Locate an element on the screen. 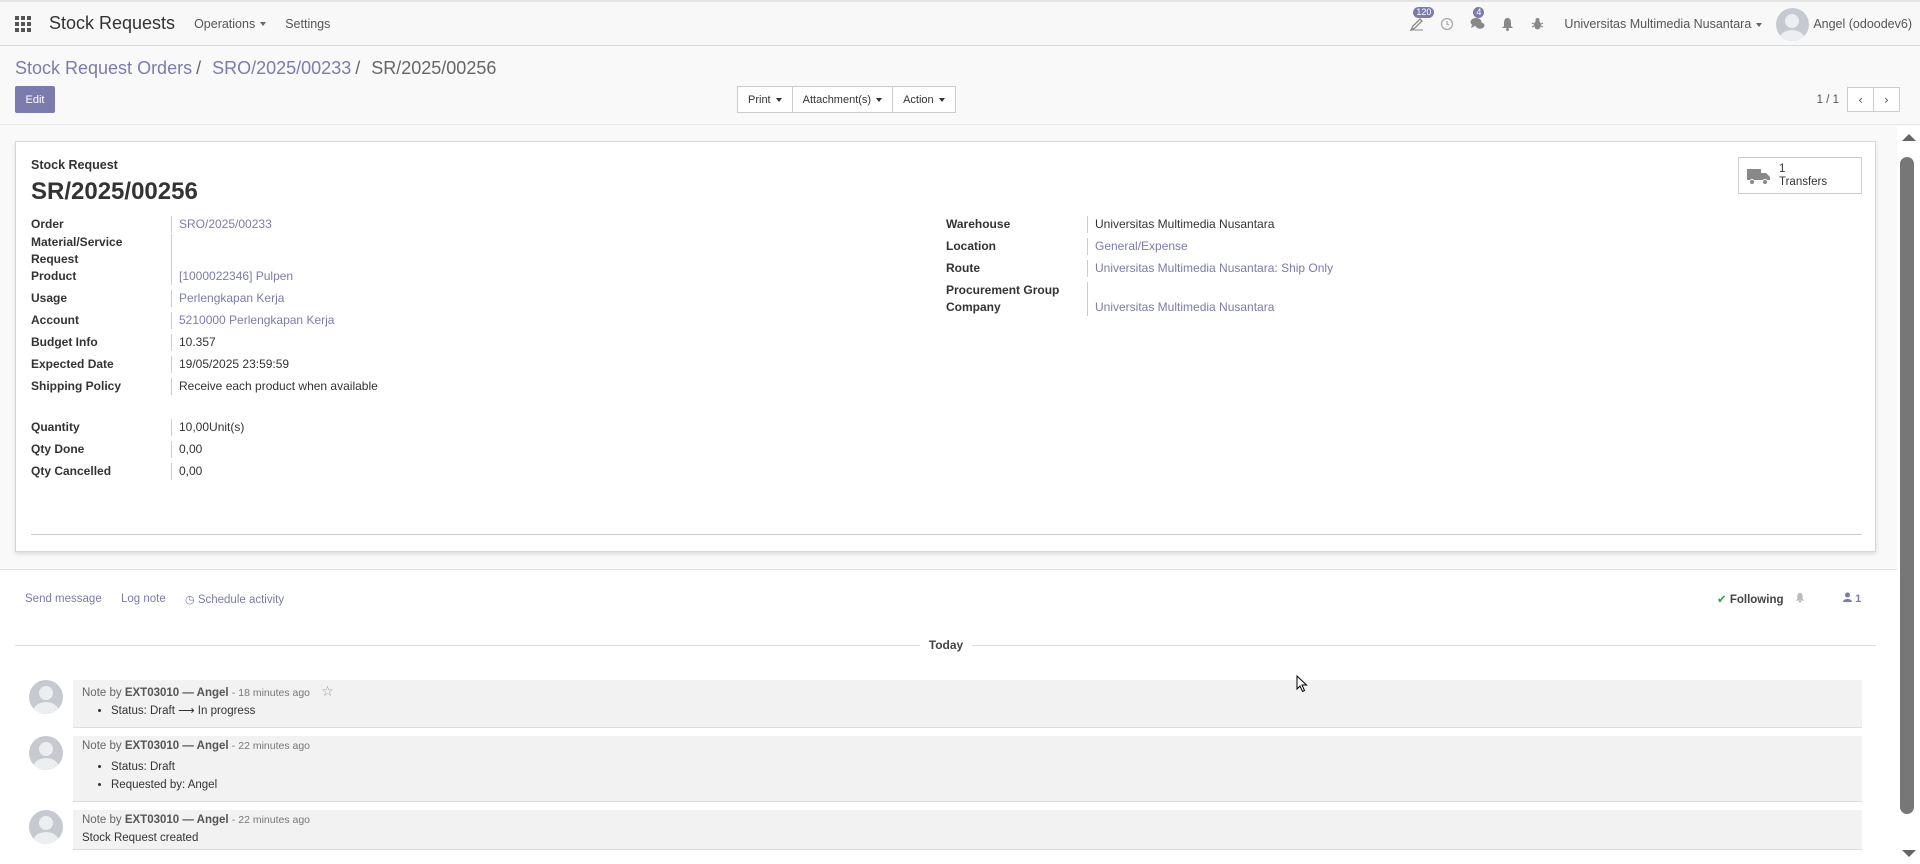  field-account: Account 5210000 Perlengkapan Kerja is located at coordinates (183, 320).